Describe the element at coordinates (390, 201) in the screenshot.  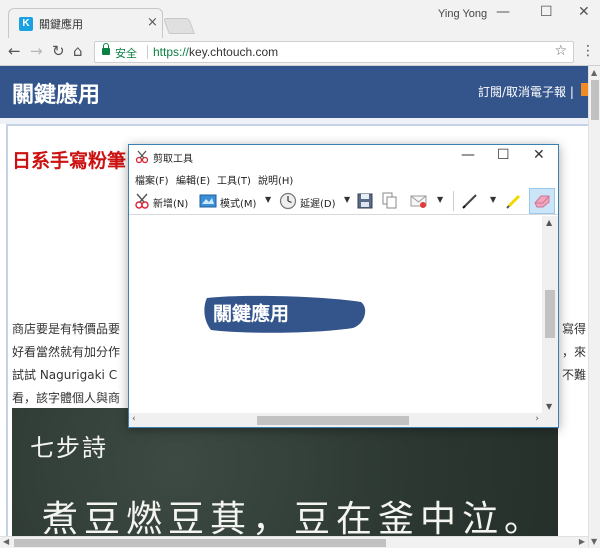
I see `copy-icon` at that location.